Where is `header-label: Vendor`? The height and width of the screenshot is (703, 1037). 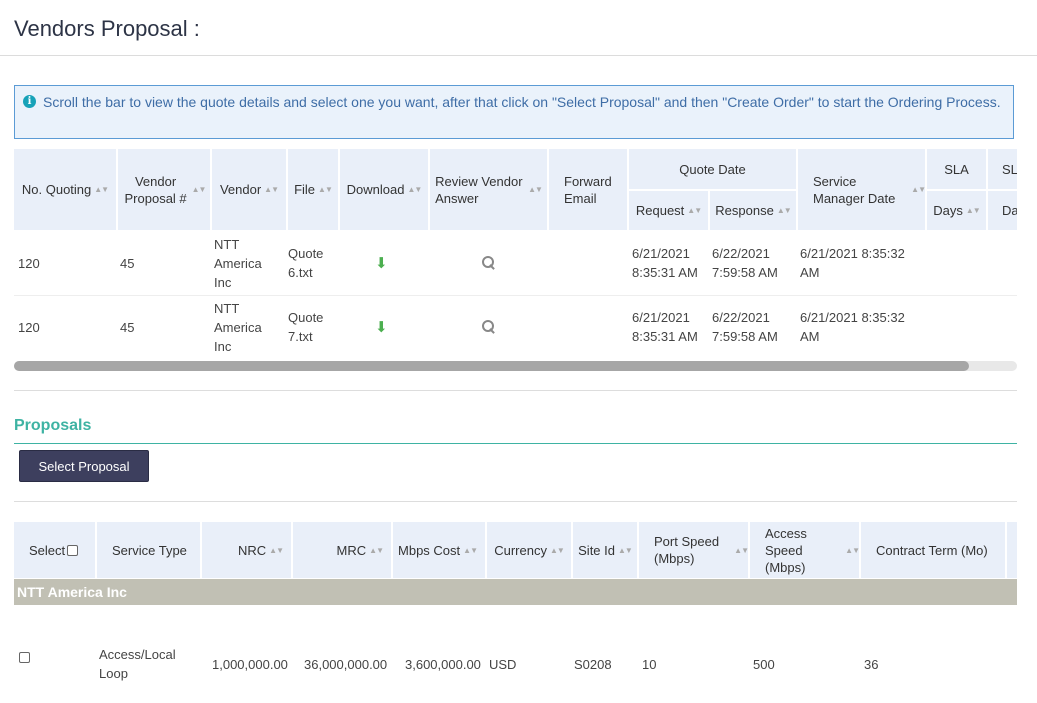 header-label: Vendor is located at coordinates (240, 189).